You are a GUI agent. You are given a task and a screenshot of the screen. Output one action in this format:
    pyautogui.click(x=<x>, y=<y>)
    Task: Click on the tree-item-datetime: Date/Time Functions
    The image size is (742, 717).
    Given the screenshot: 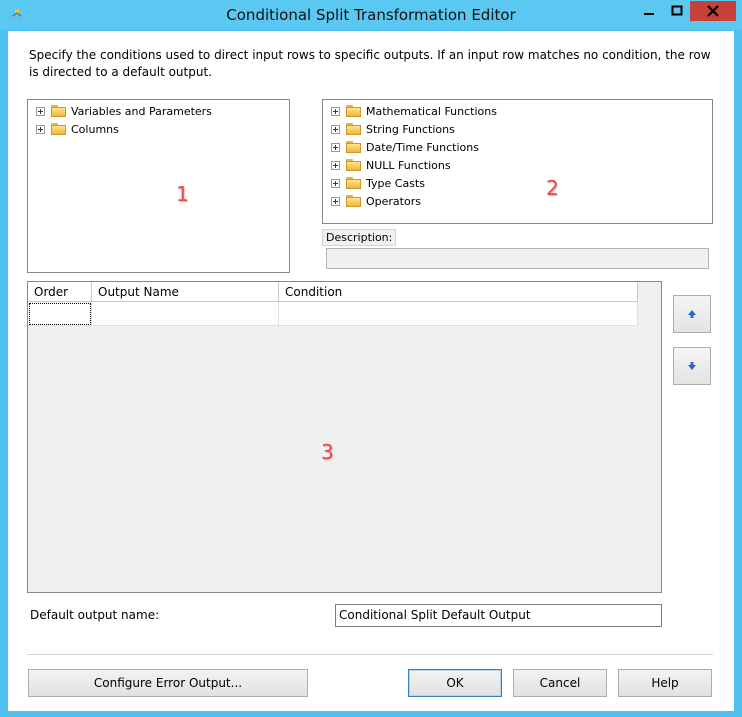 What is the action you would take?
    pyautogui.click(x=405, y=147)
    